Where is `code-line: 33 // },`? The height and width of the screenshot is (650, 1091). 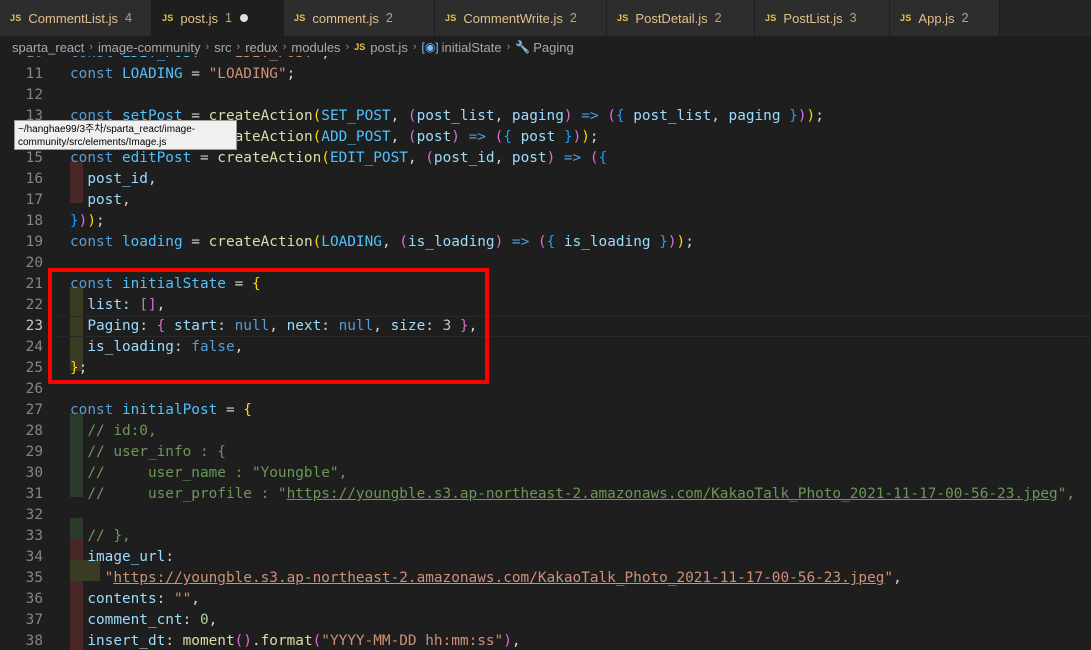
code-line: 33 // }, is located at coordinates (545, 536).